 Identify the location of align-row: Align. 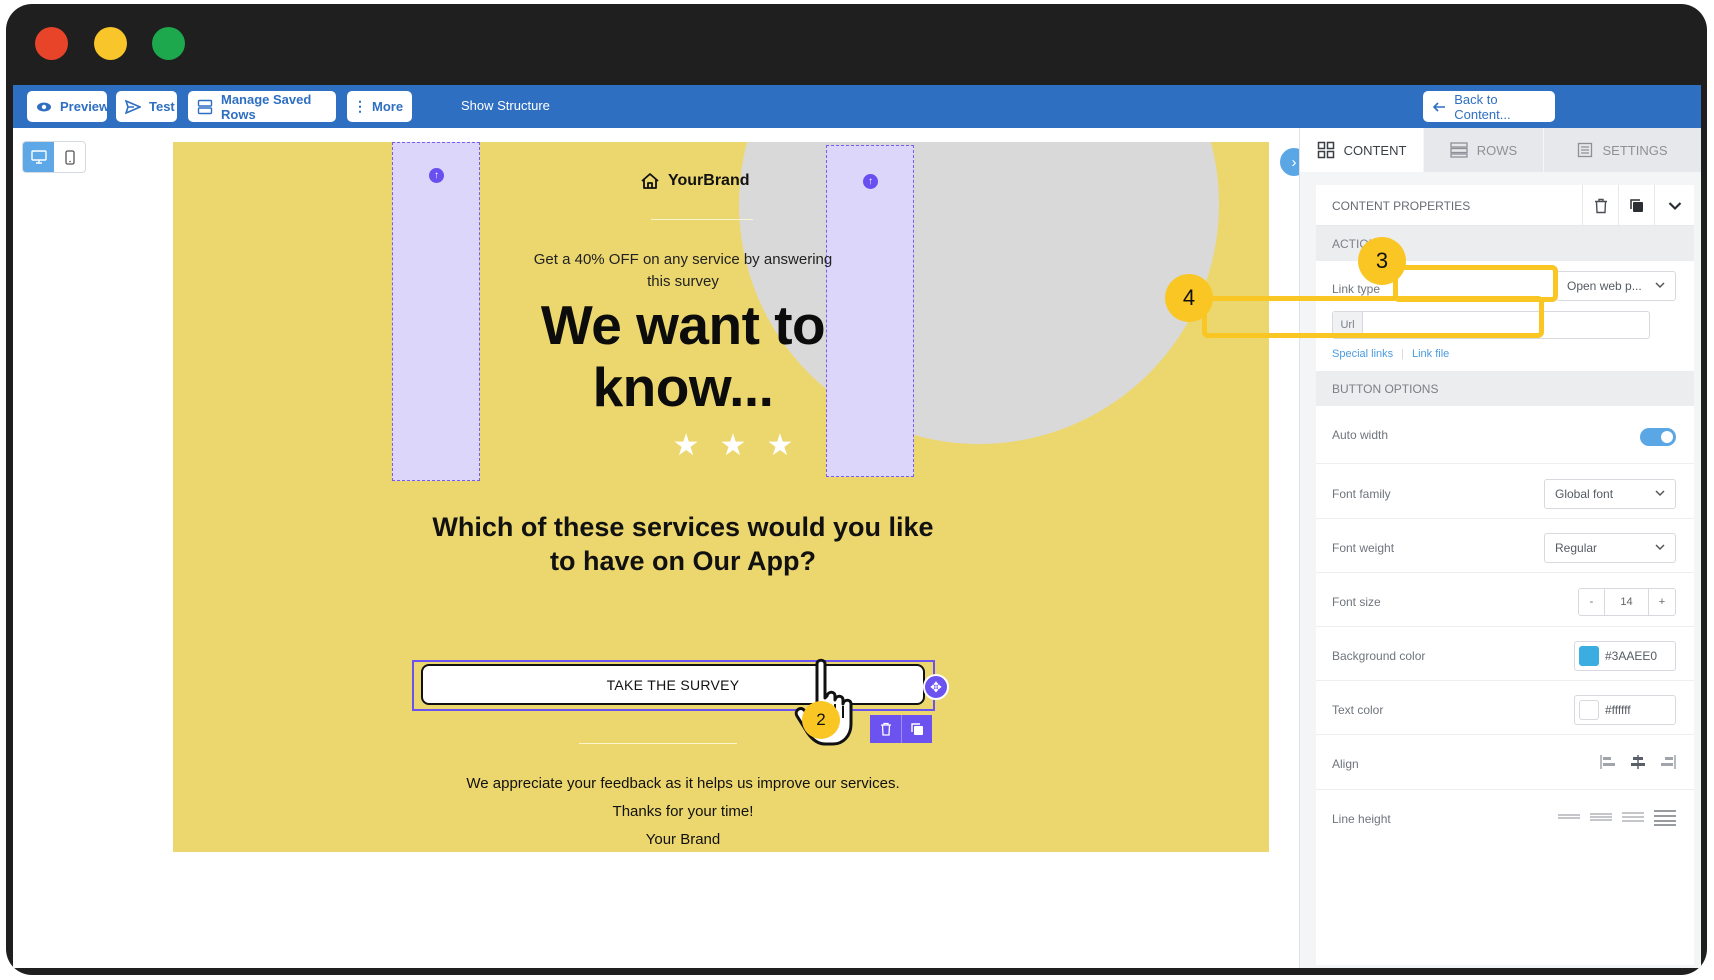
(1505, 762).